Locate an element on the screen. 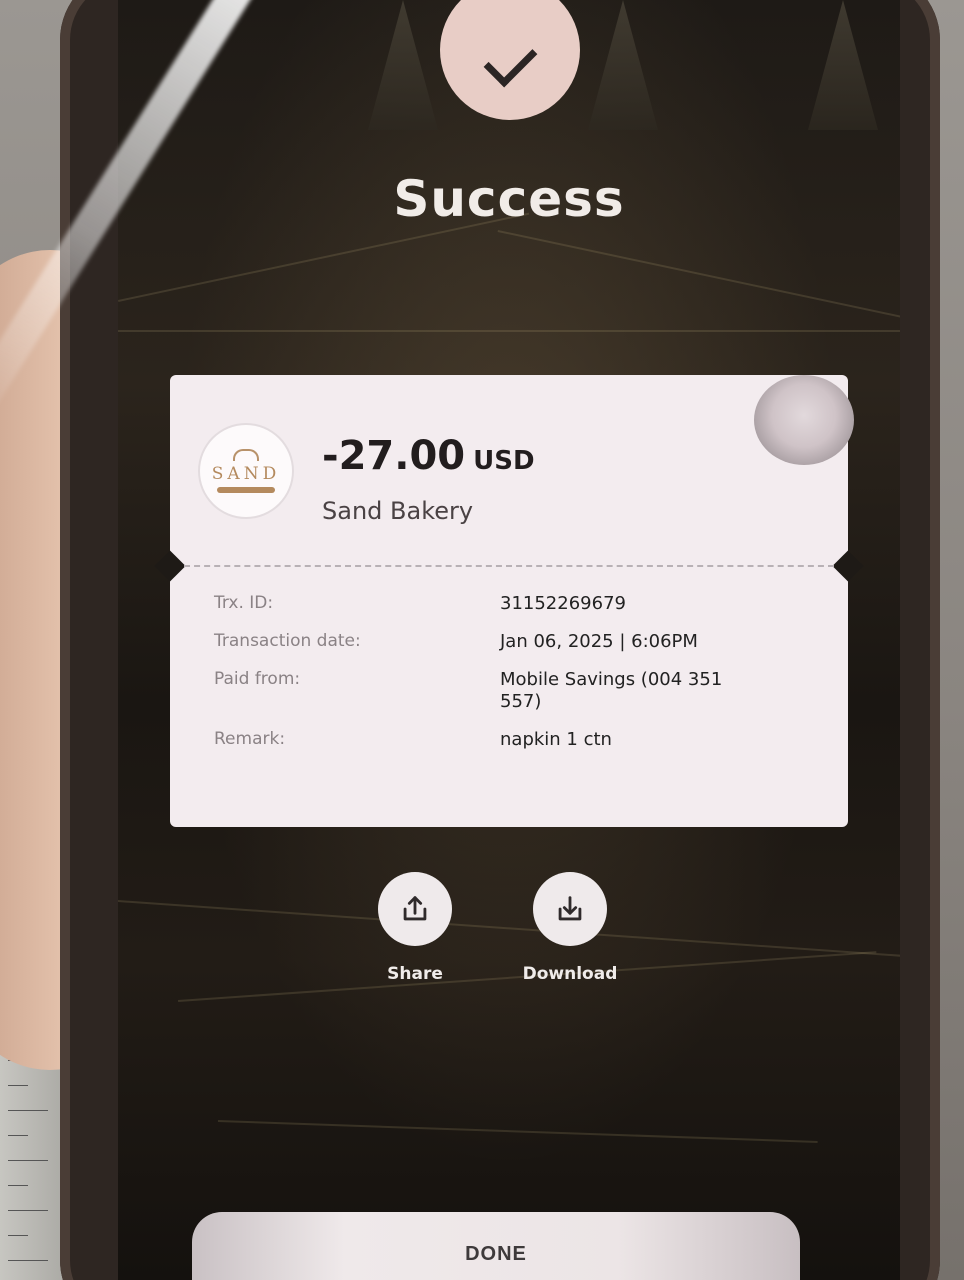  merchant-logo: SAND is located at coordinates (246, 471).